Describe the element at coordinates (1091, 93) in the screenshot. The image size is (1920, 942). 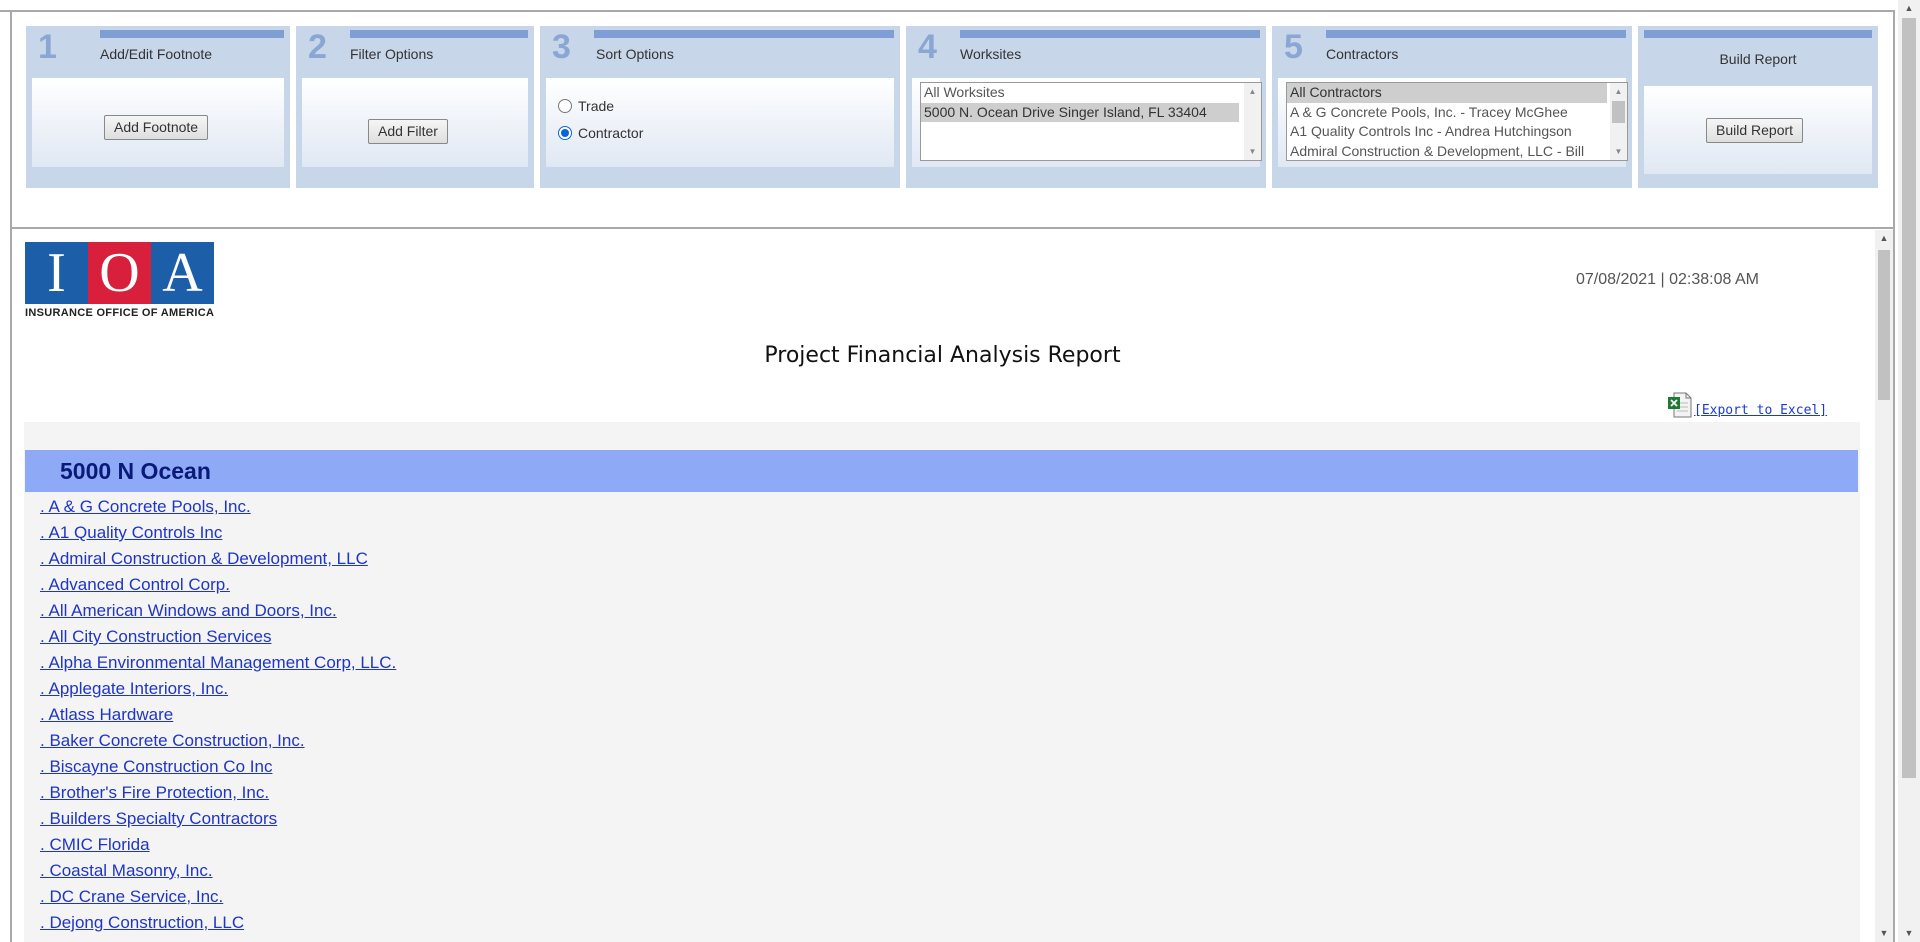
I see `list-option: All Worksites` at that location.